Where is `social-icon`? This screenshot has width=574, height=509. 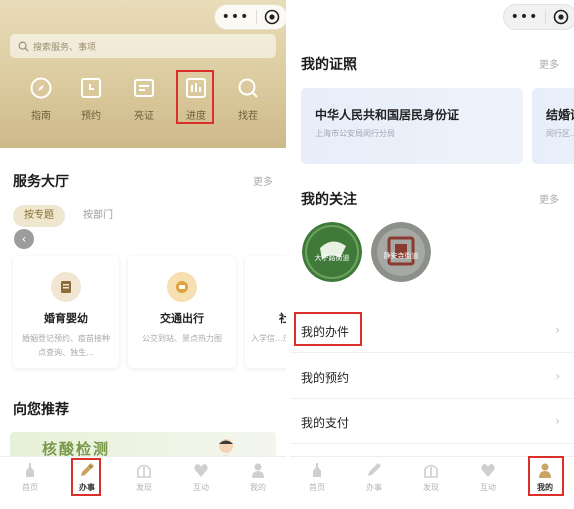
social-icon is located at coordinates (278, 287).